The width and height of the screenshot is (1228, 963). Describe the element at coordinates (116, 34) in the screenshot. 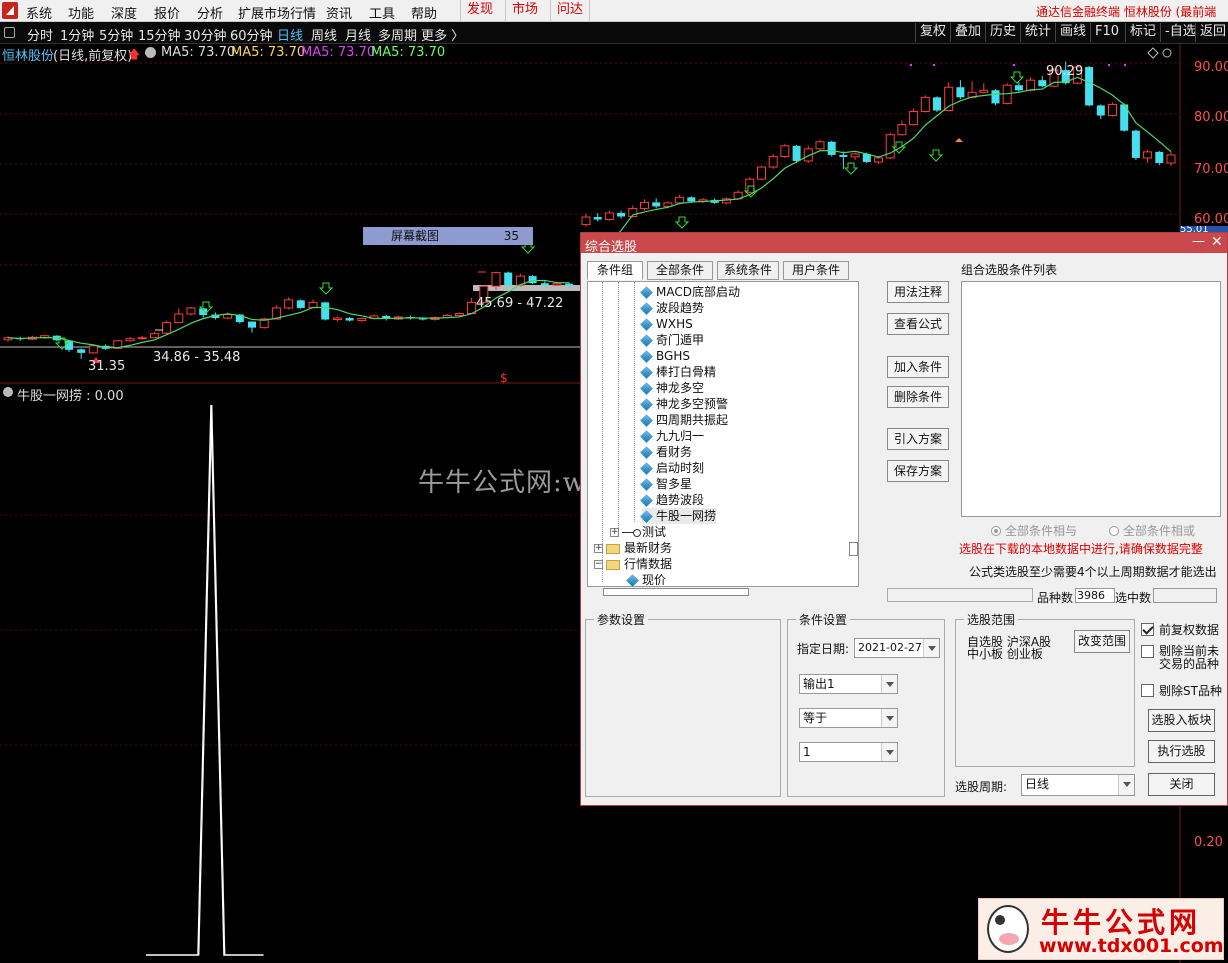

I see `period-5min: 5分钟` at that location.